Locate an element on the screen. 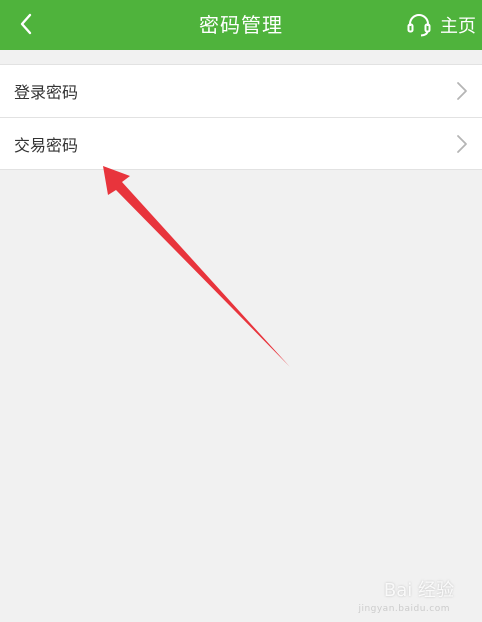 The image size is (482, 622). watermark-url: jingyan.baidu.com is located at coordinates (404, 609).